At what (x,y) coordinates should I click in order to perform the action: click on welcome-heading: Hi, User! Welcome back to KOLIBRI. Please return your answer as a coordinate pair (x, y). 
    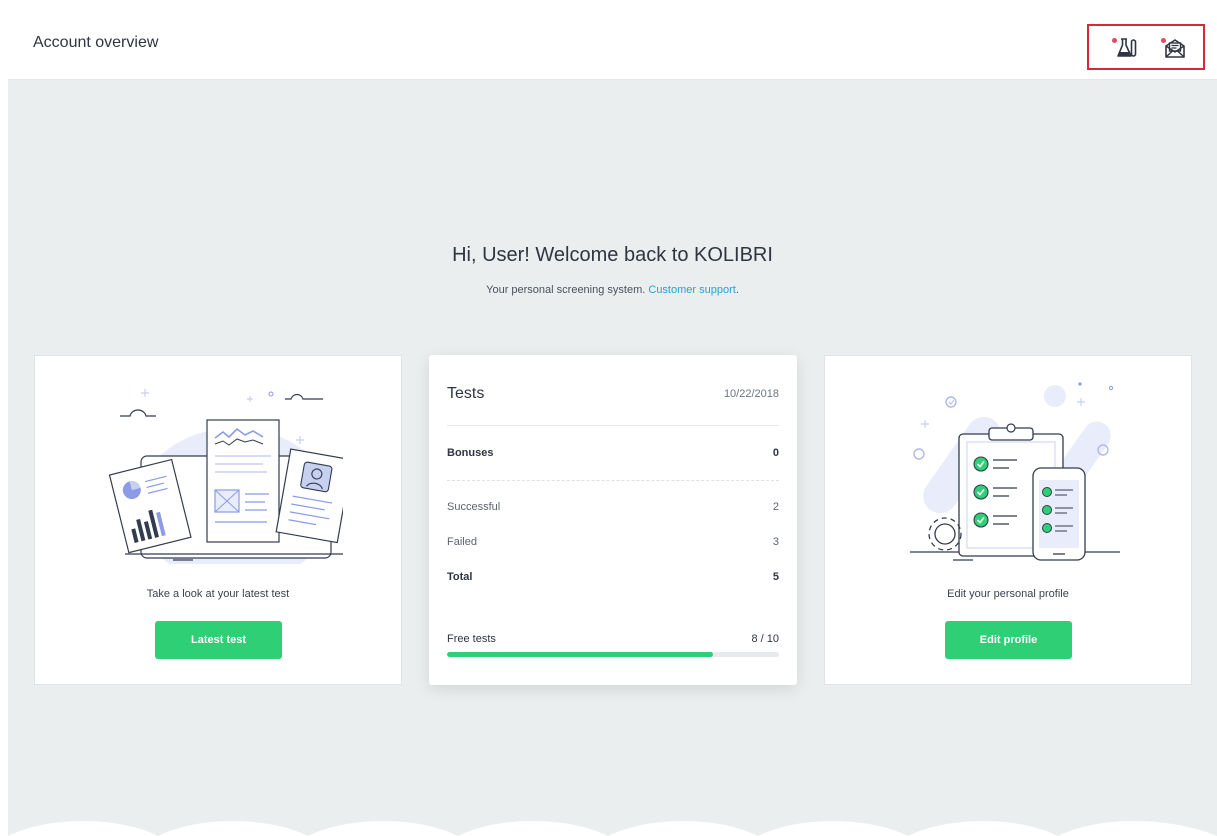
    Looking at the image, I should click on (612, 255).